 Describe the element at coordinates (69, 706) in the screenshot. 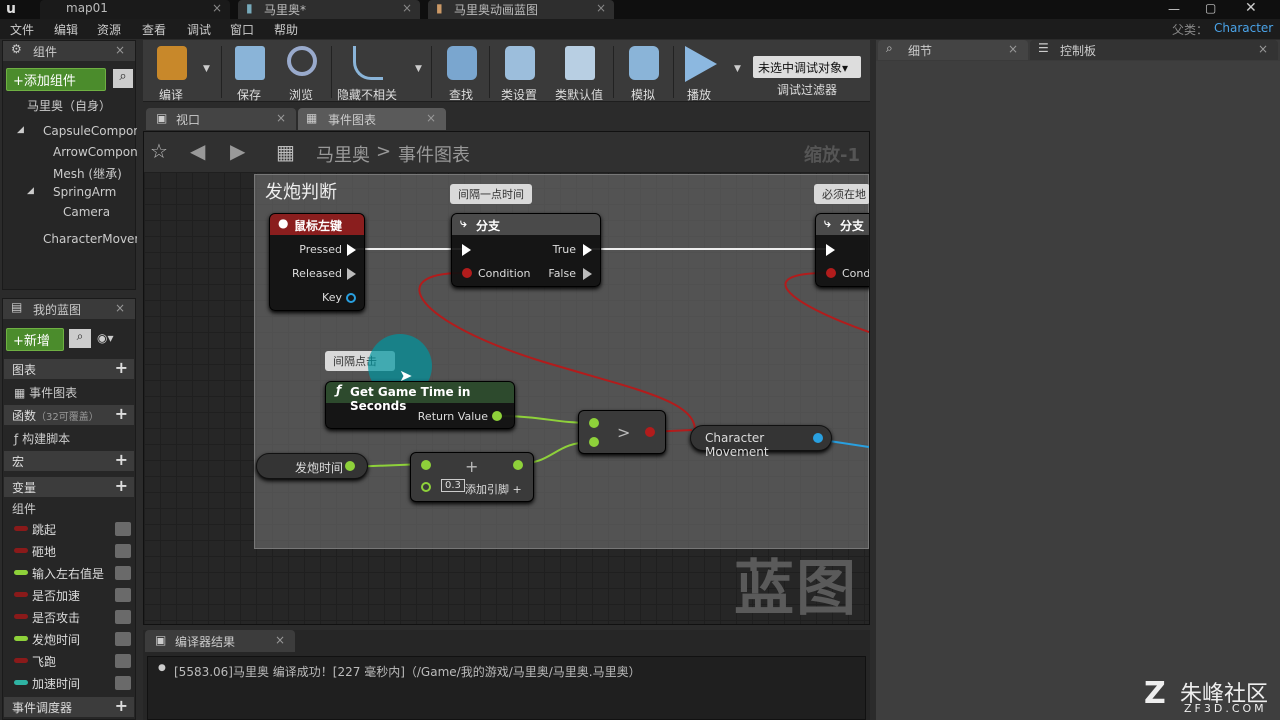

I see `section-dispatchers: 事件调度器 +` at that location.